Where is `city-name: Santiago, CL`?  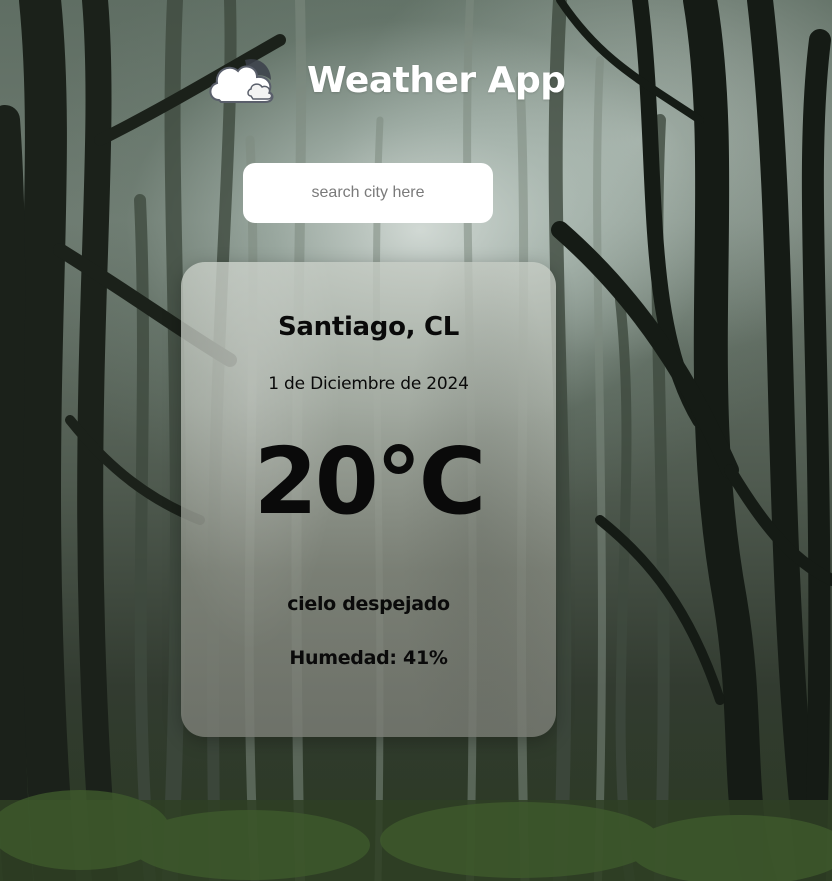 city-name: Santiago, CL is located at coordinates (368, 327).